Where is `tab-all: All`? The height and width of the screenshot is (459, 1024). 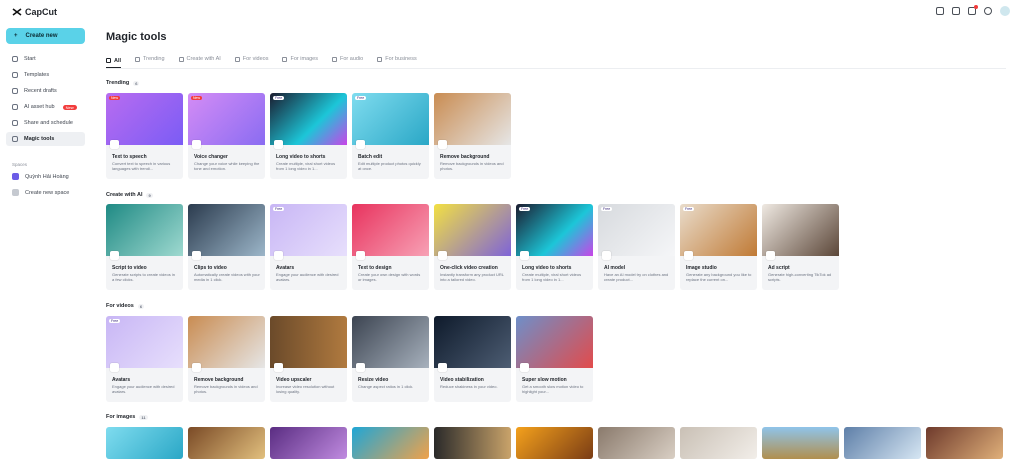
tab-all: All is located at coordinates (114, 61).